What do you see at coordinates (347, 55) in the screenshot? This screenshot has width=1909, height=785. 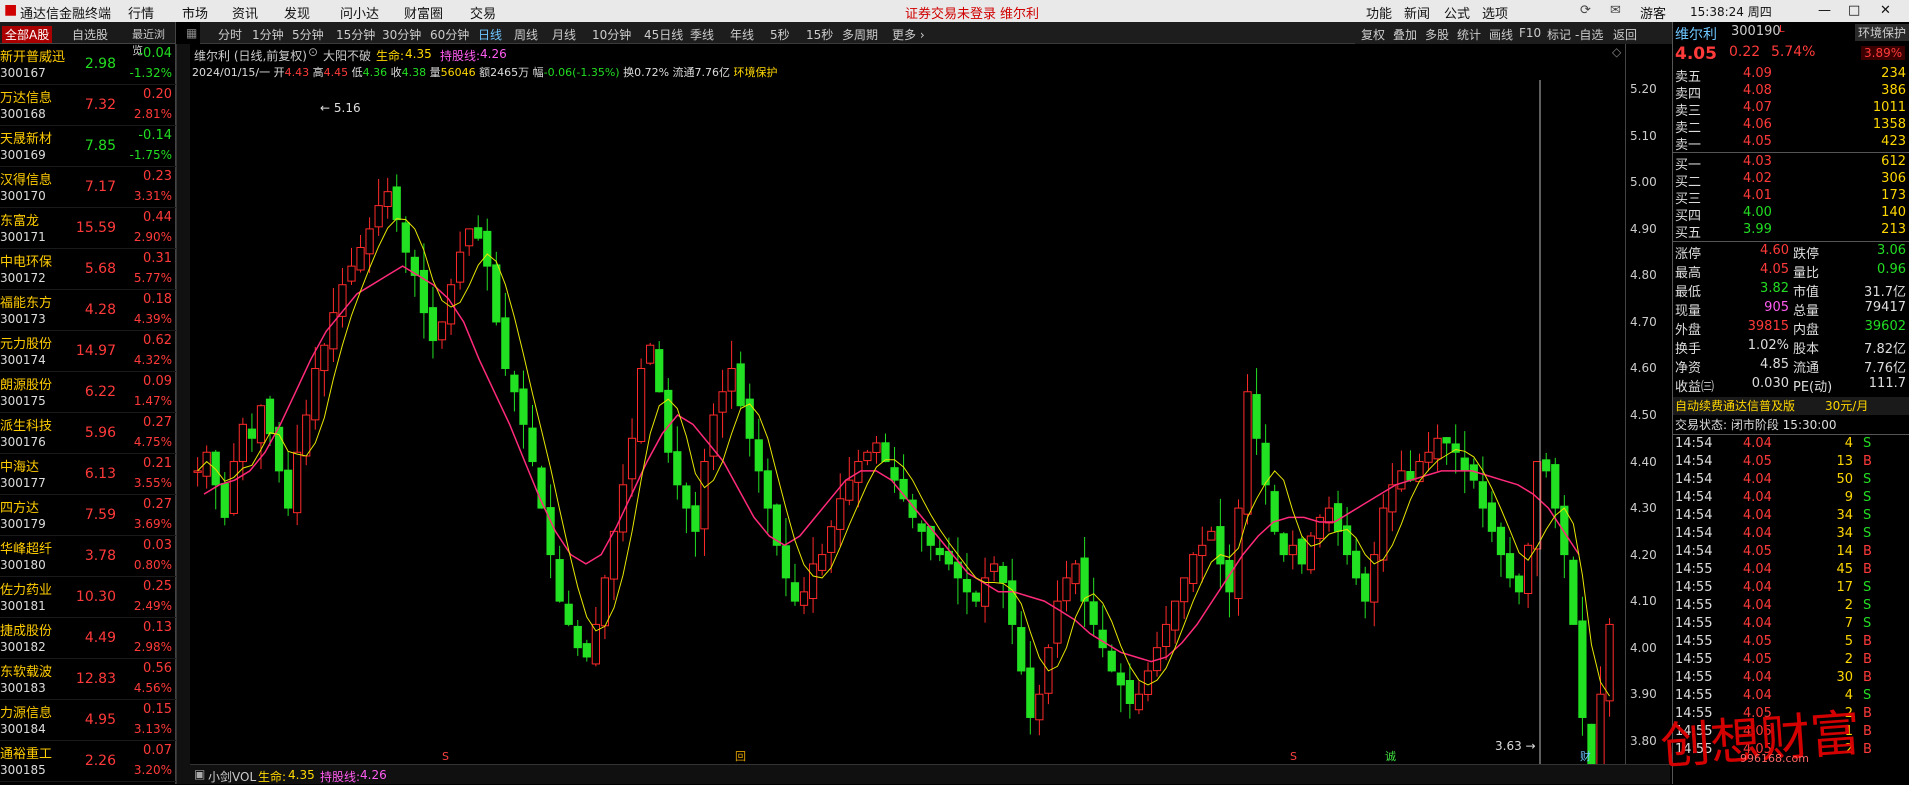 I see `indicator-name: 大阳不破` at bounding box center [347, 55].